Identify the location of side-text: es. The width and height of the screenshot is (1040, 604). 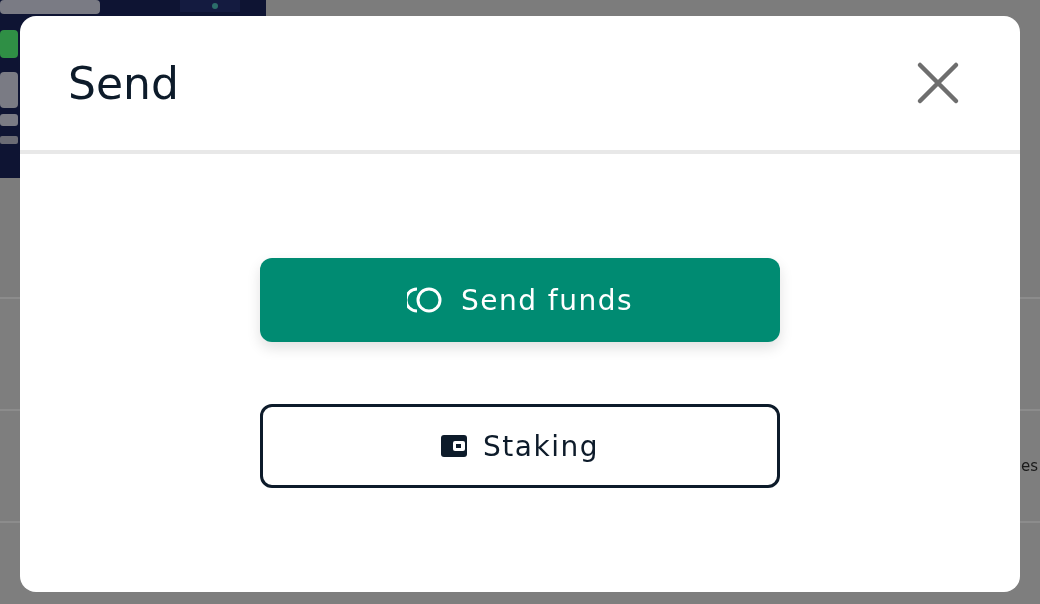
(1029, 466).